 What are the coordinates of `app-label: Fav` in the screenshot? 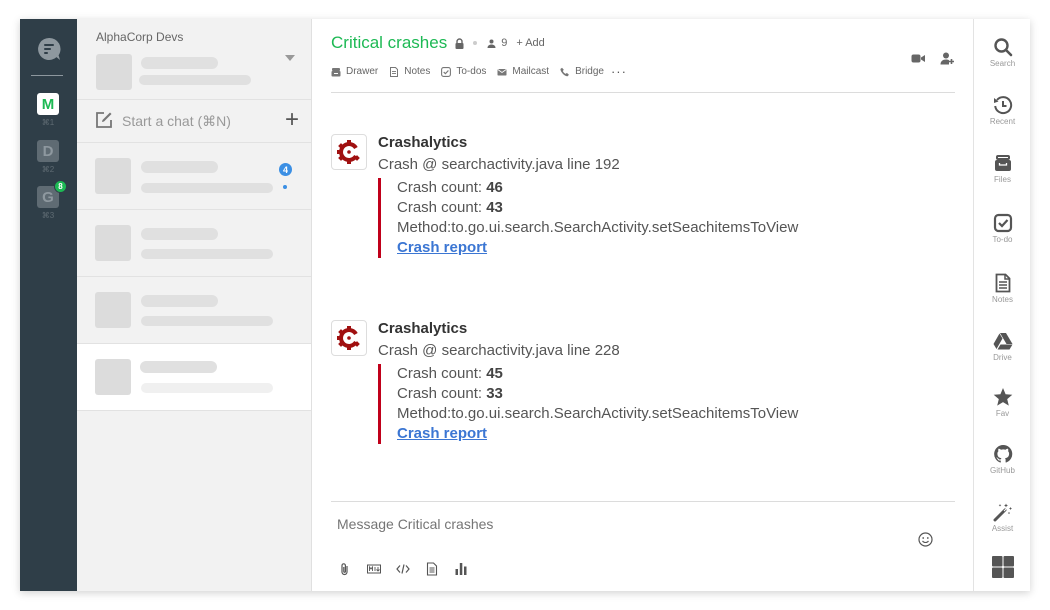 It's located at (1002, 413).